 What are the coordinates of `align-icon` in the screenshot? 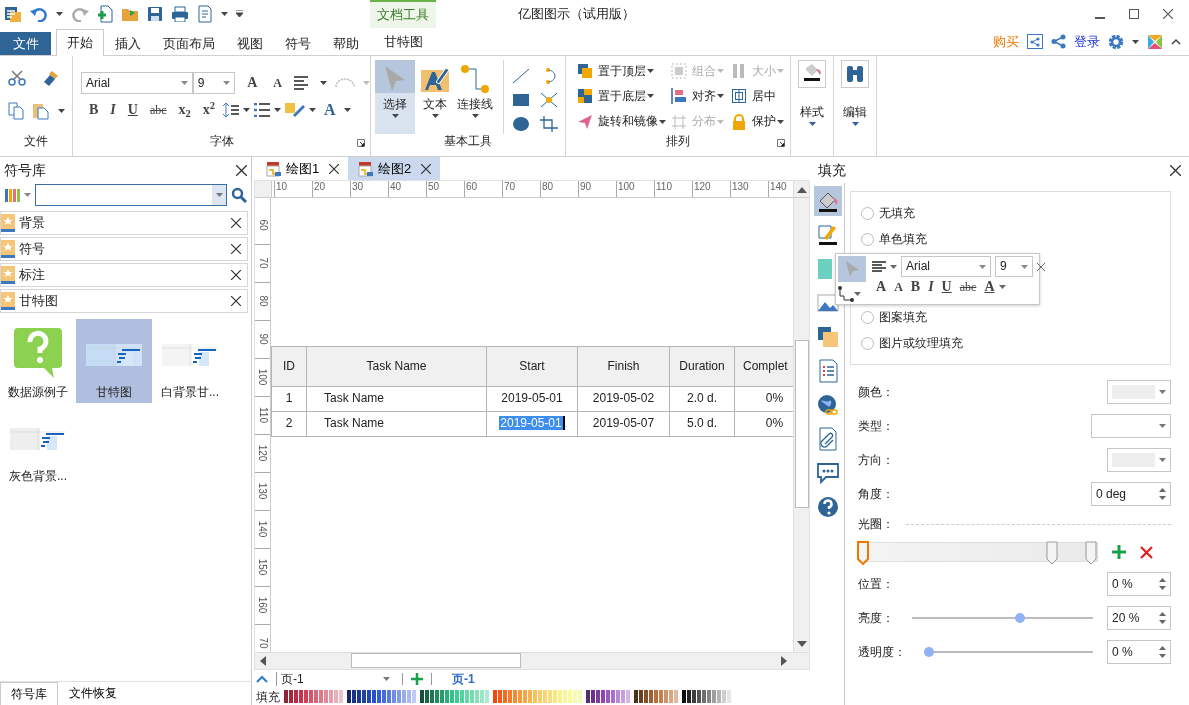 It's located at (879, 266).